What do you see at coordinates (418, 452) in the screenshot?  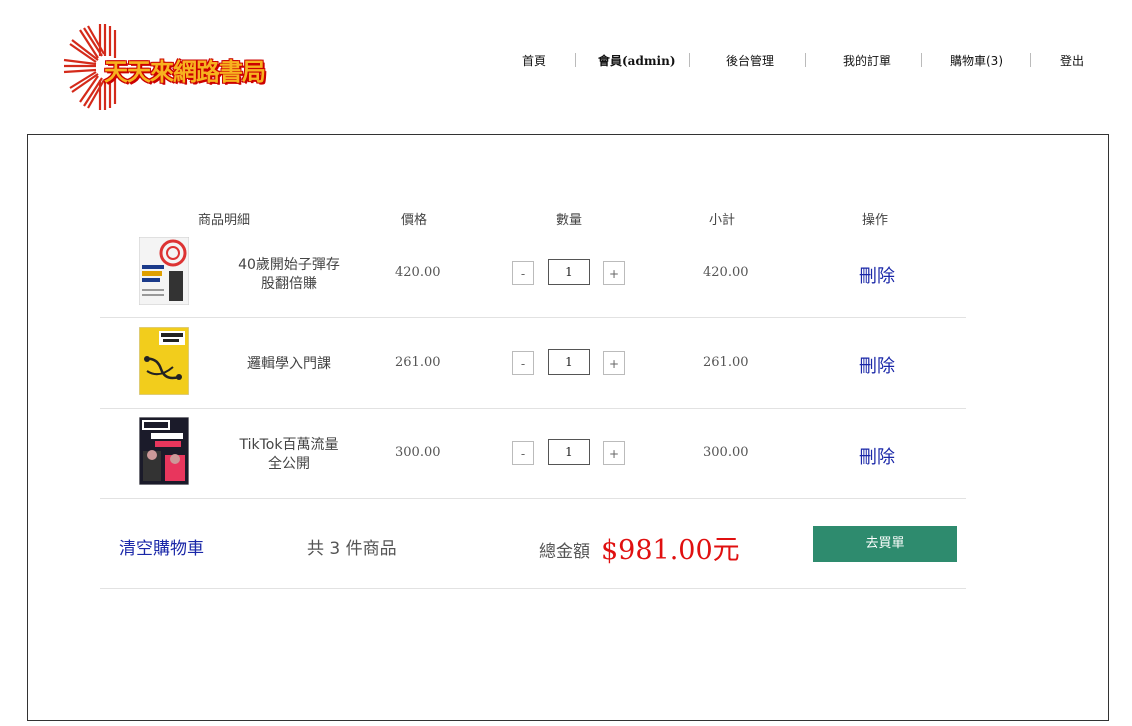 I see `item-price: 300.00` at bounding box center [418, 452].